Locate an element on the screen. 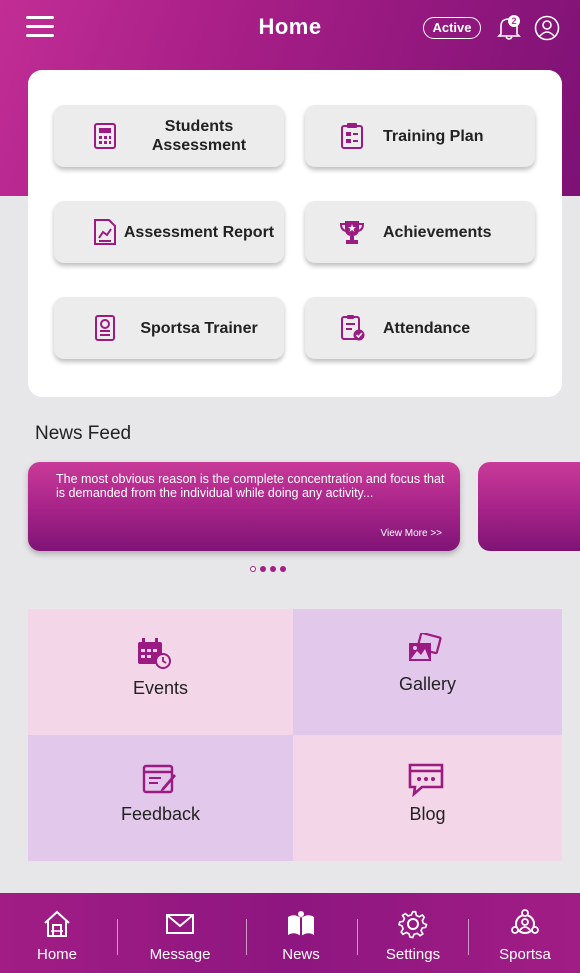 Image resolution: width=580 pixels, height=973 pixels. nav-label: Sportsa is located at coordinates (525, 954).